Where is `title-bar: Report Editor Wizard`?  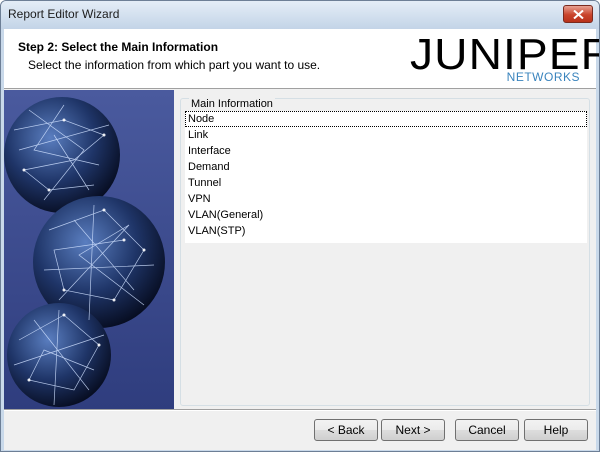
title-bar: Report Editor Wizard is located at coordinates (300, 15).